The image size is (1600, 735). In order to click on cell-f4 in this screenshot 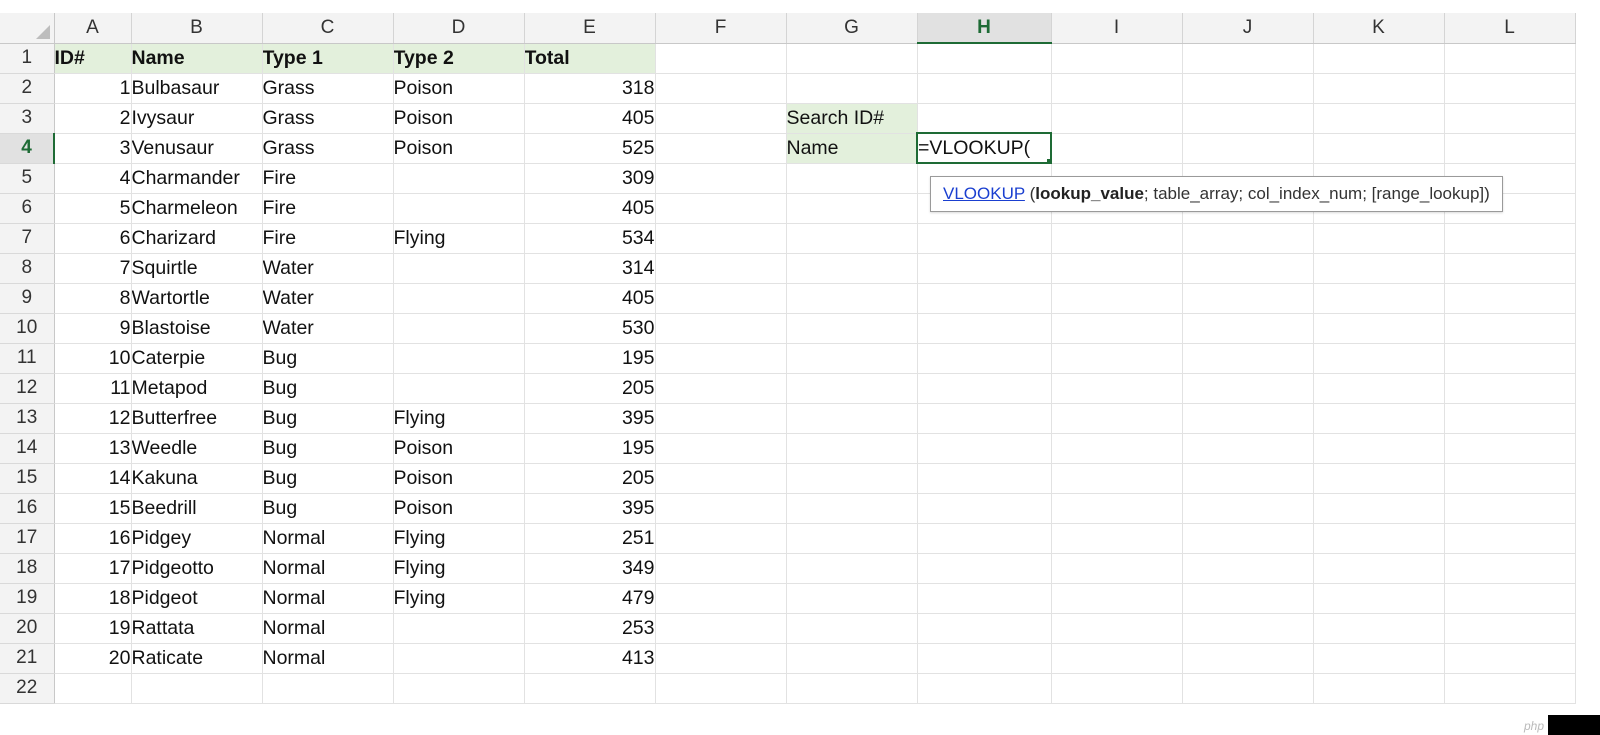, I will do `click(721, 148)`.